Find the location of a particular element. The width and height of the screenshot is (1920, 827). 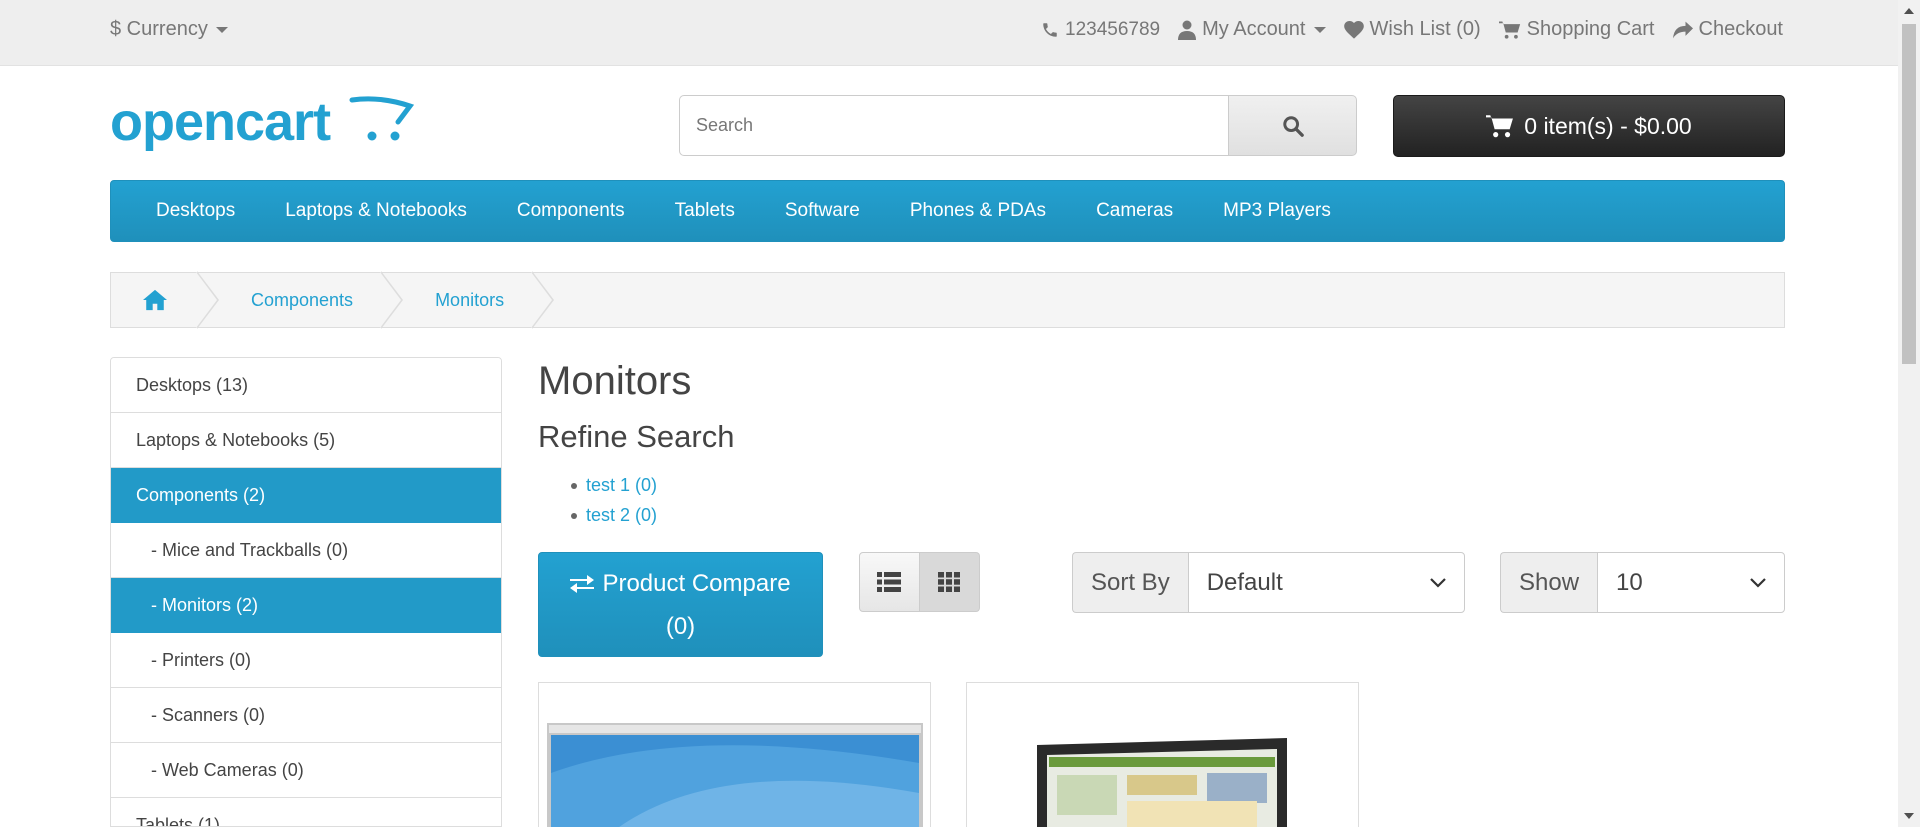

show-limit-group: Show 10 is located at coordinates (1642, 582).